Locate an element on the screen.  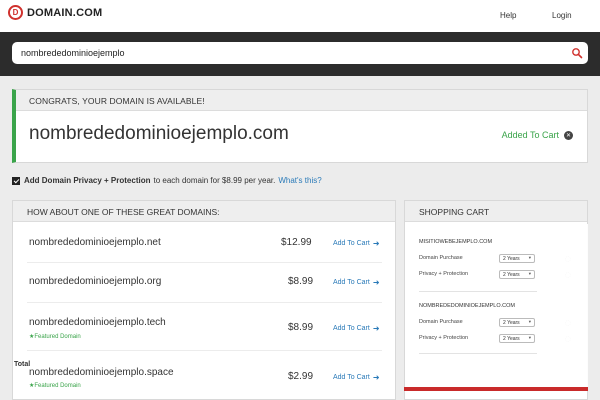
cart-heading: SHOPPING CART is located at coordinates (496, 211).